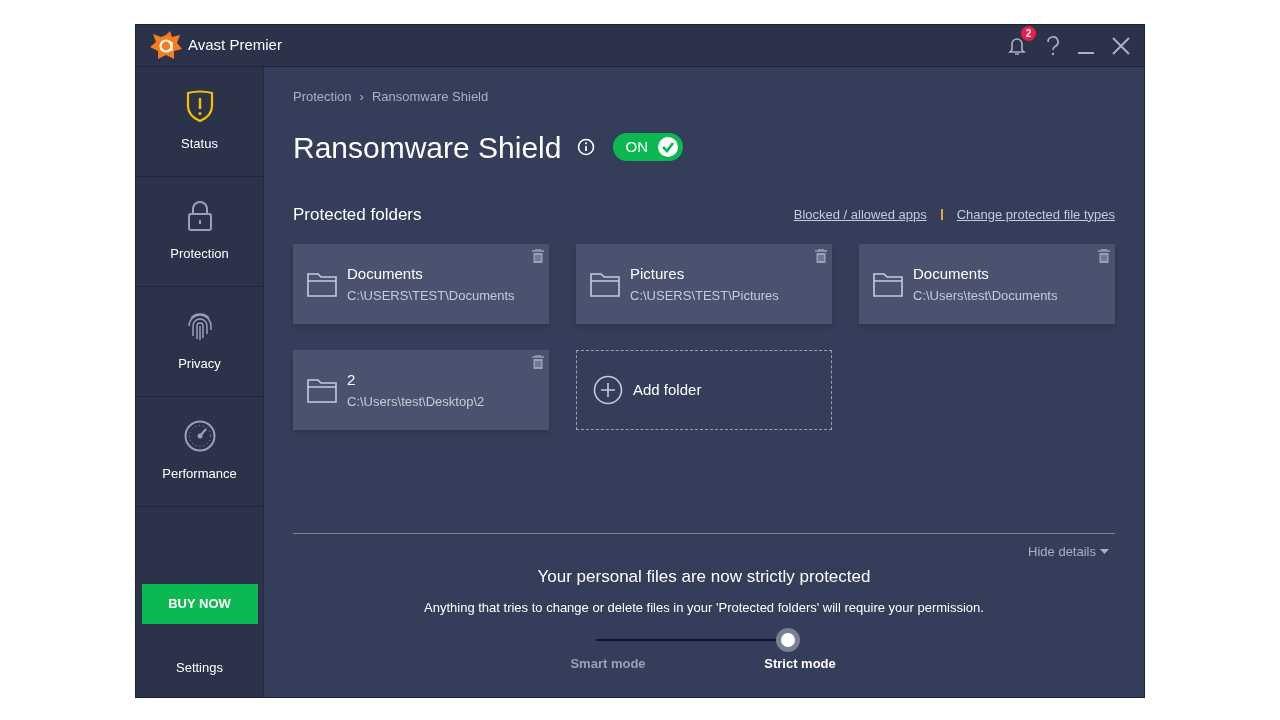 The image size is (1280, 720). What do you see at coordinates (658, 274) in the screenshot?
I see `folder-name: Pictures` at bounding box center [658, 274].